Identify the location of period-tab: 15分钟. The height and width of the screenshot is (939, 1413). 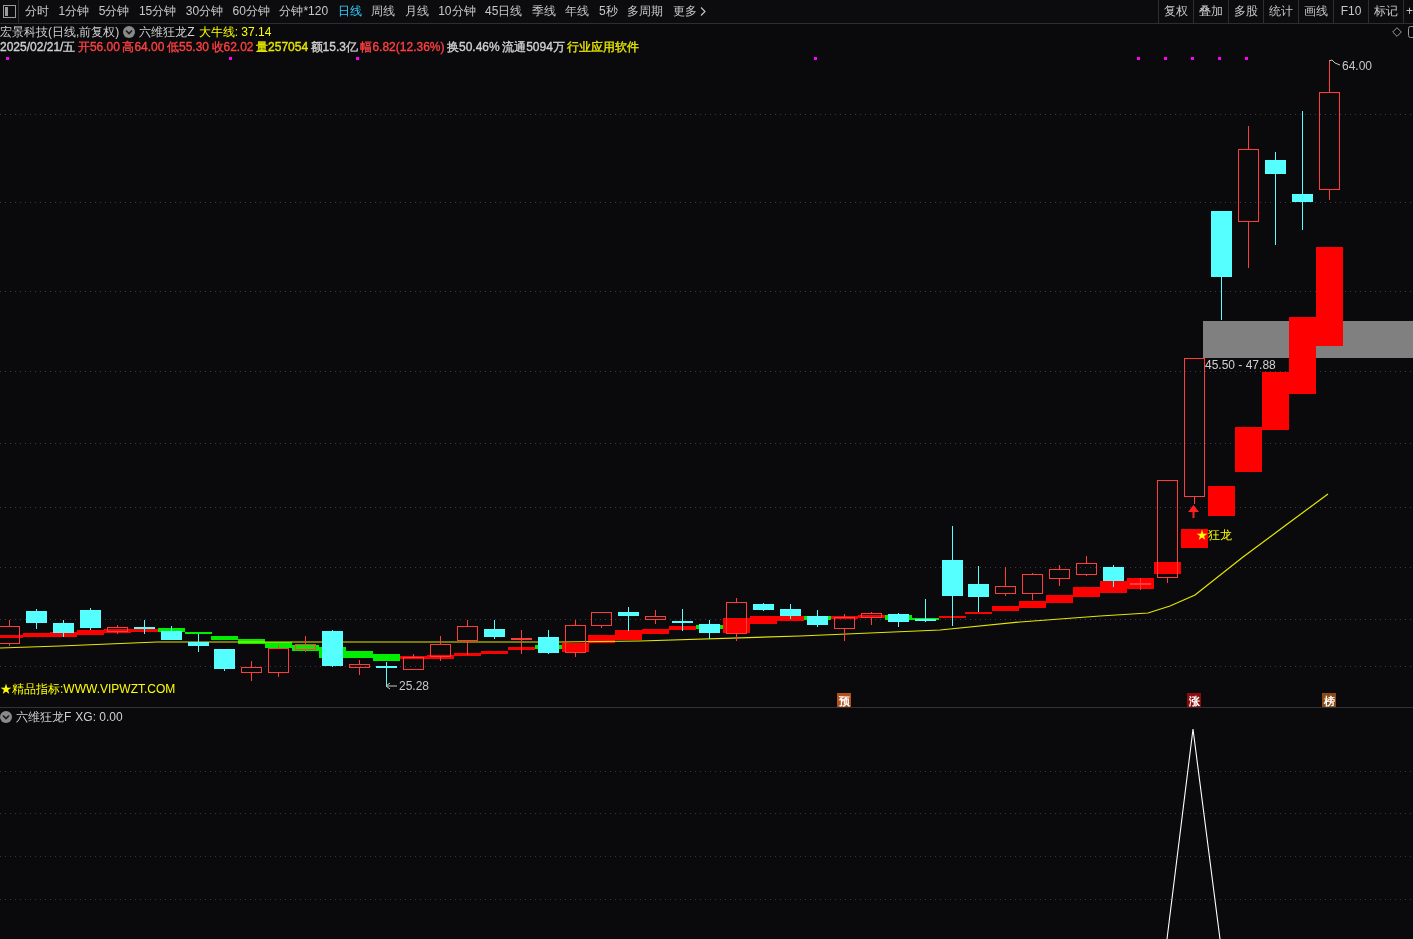
(157, 11).